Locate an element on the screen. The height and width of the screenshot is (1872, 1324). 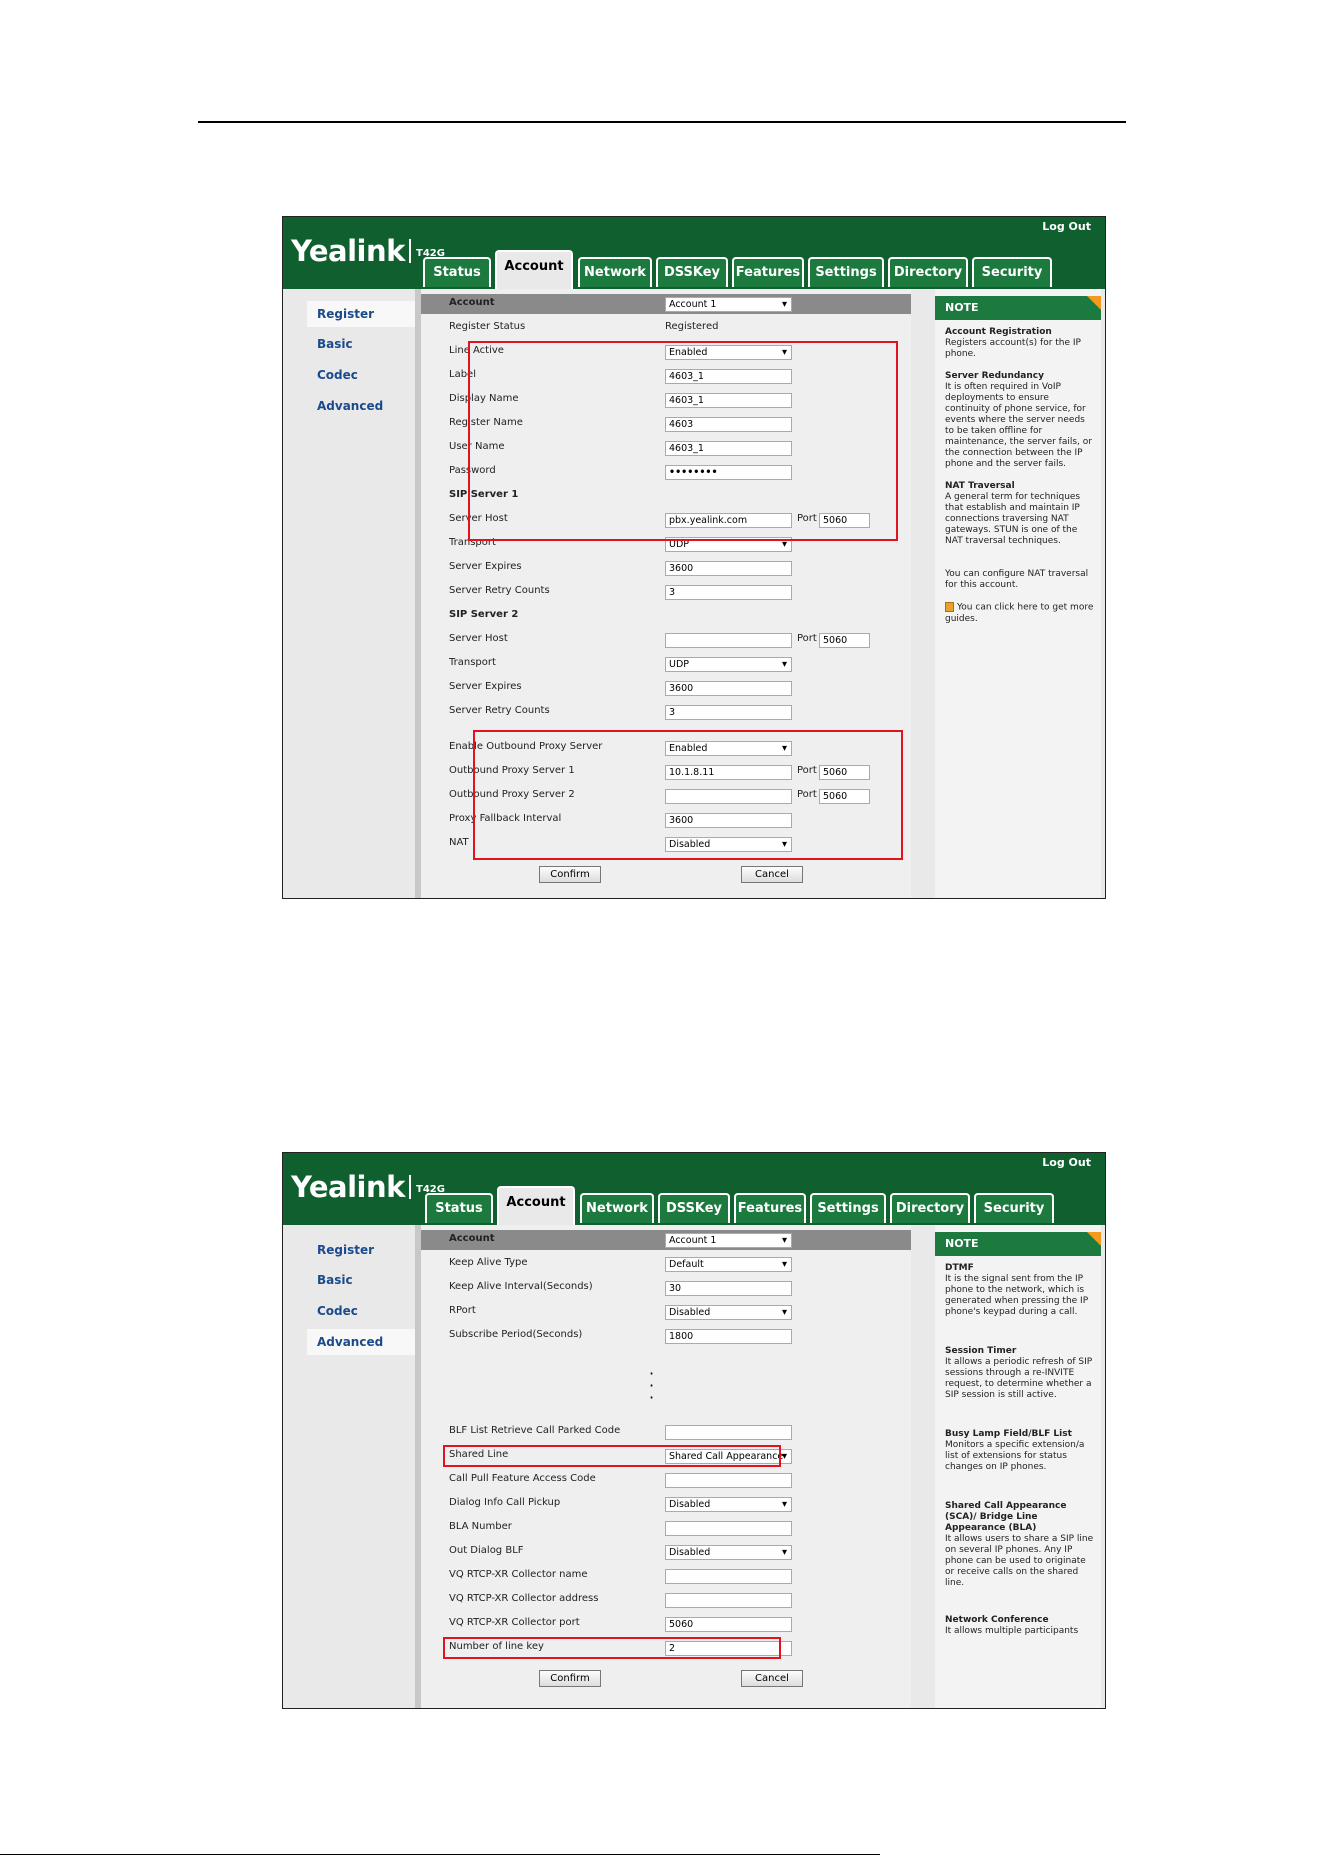
highlight-box-register-fields is located at coordinates (683, 441).